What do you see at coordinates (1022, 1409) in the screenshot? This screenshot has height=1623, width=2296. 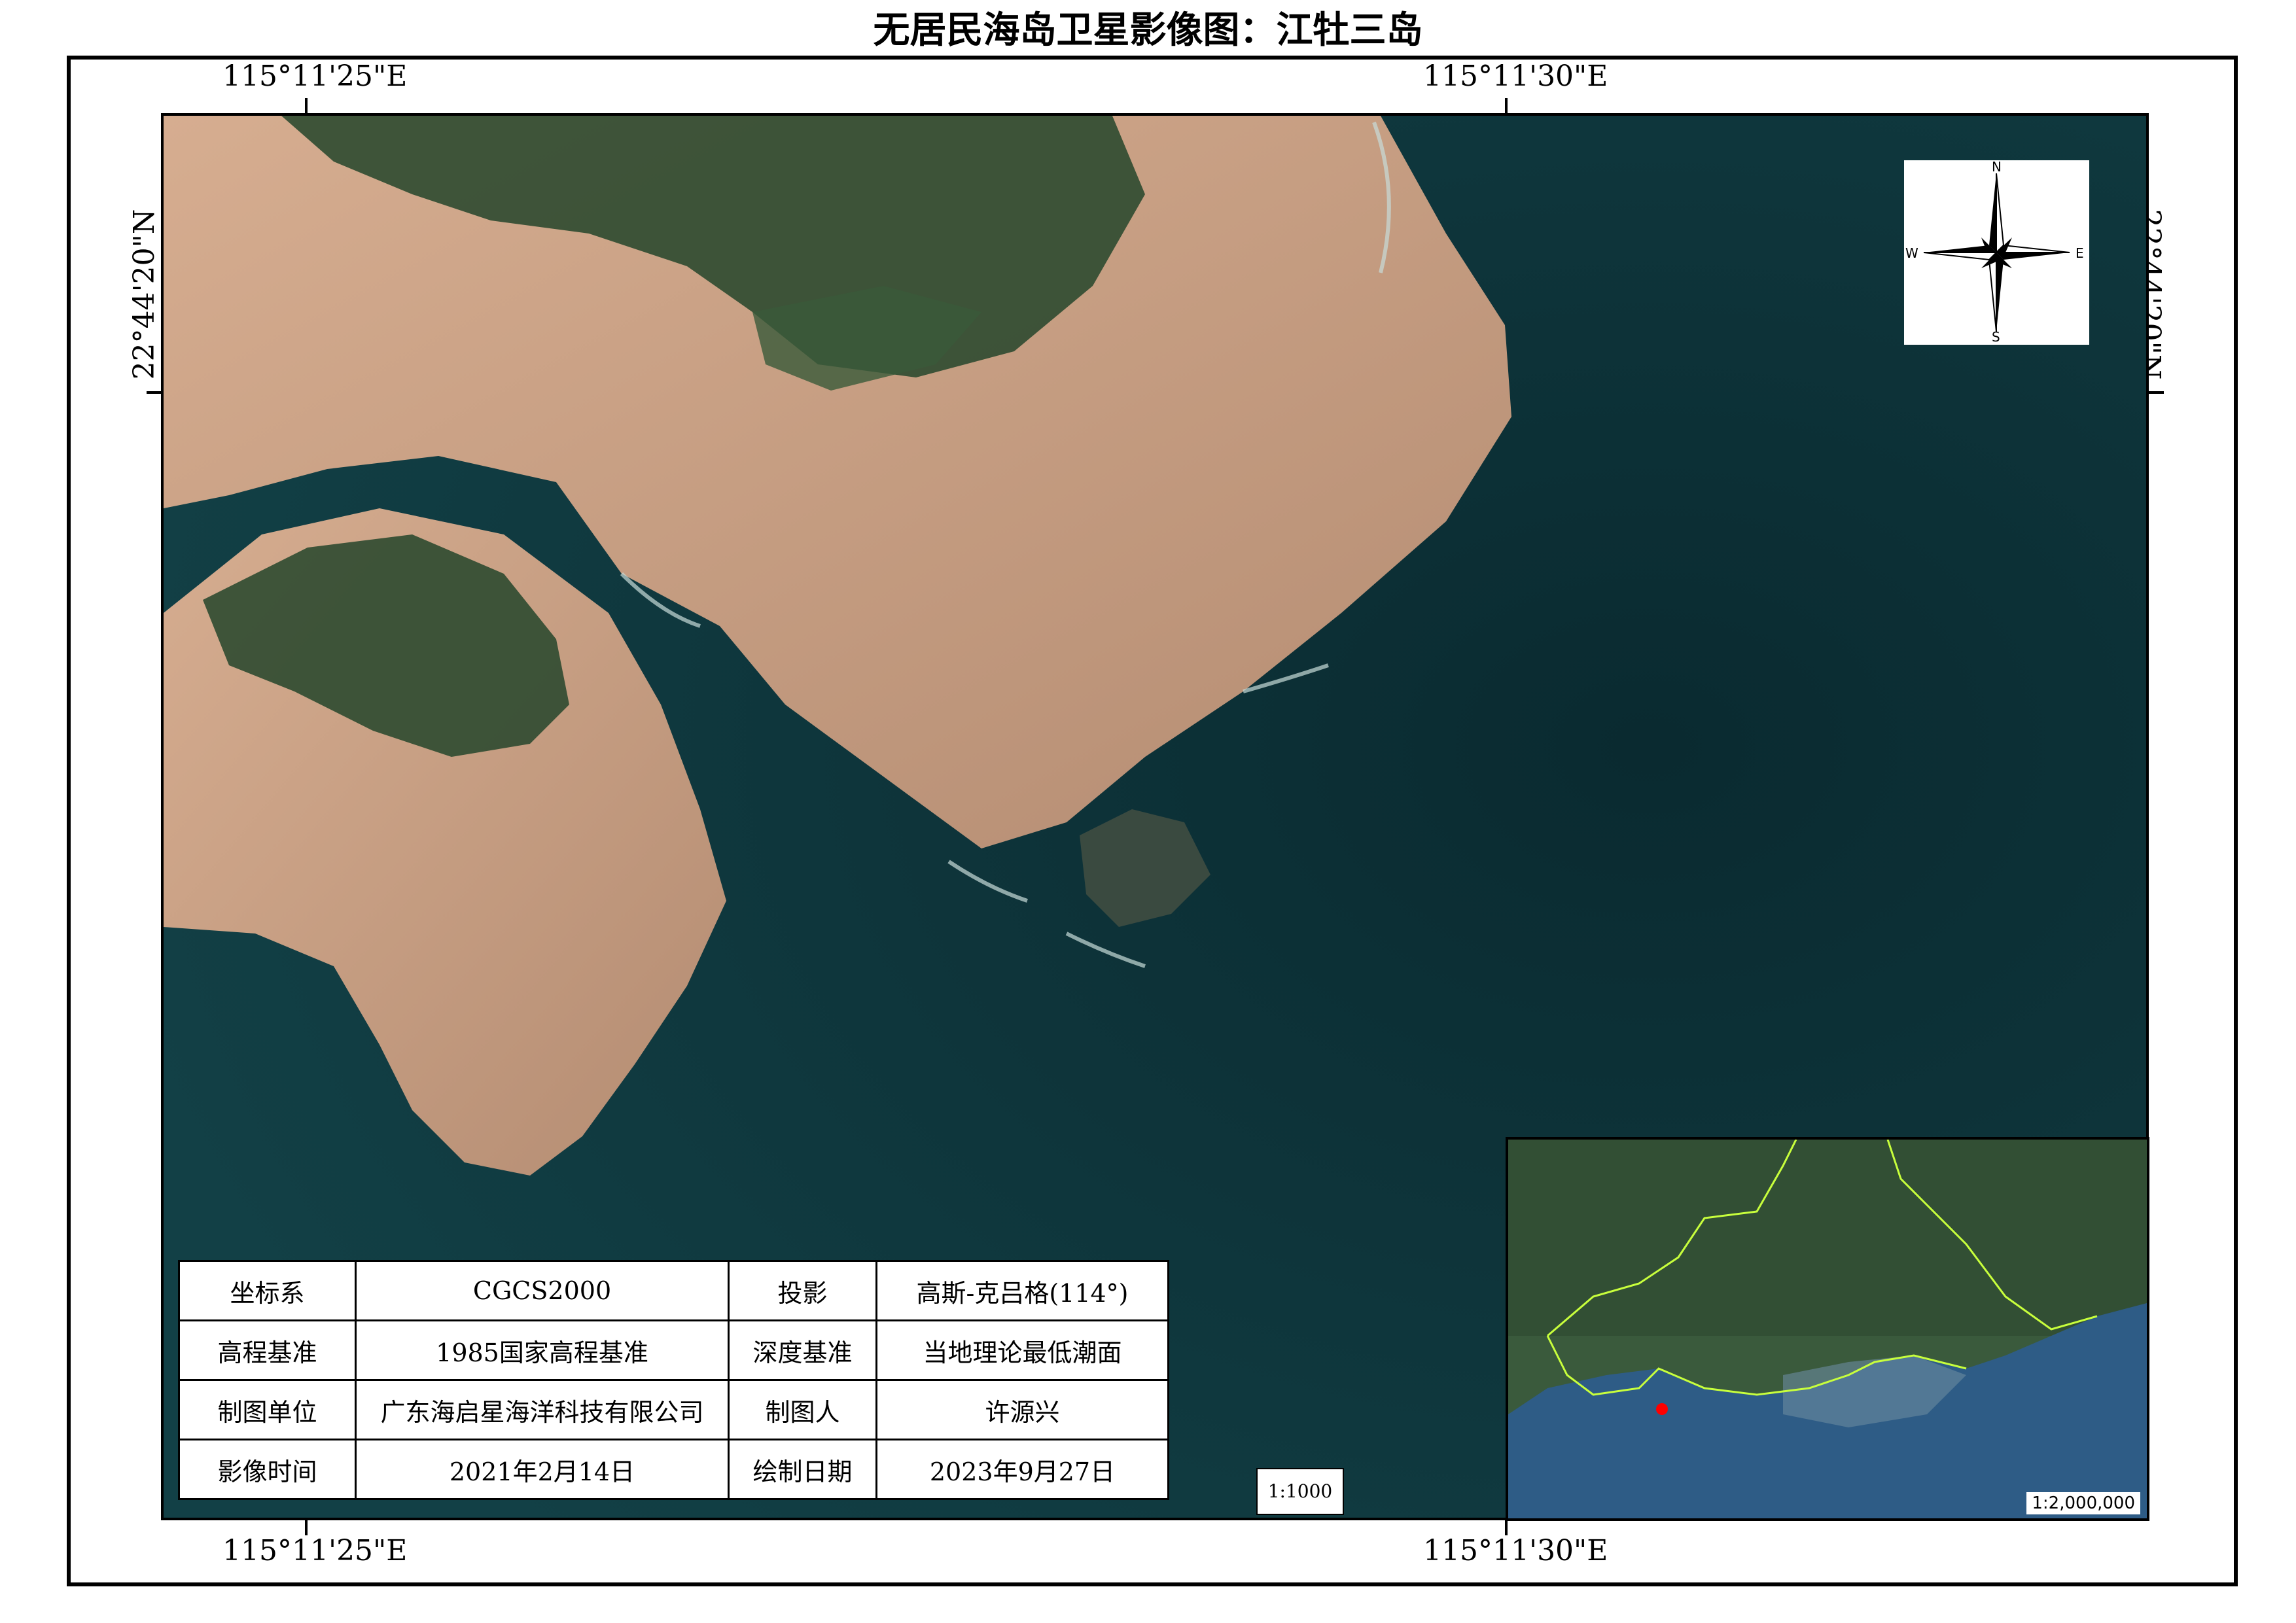 I see `table-cell: 许源兴` at bounding box center [1022, 1409].